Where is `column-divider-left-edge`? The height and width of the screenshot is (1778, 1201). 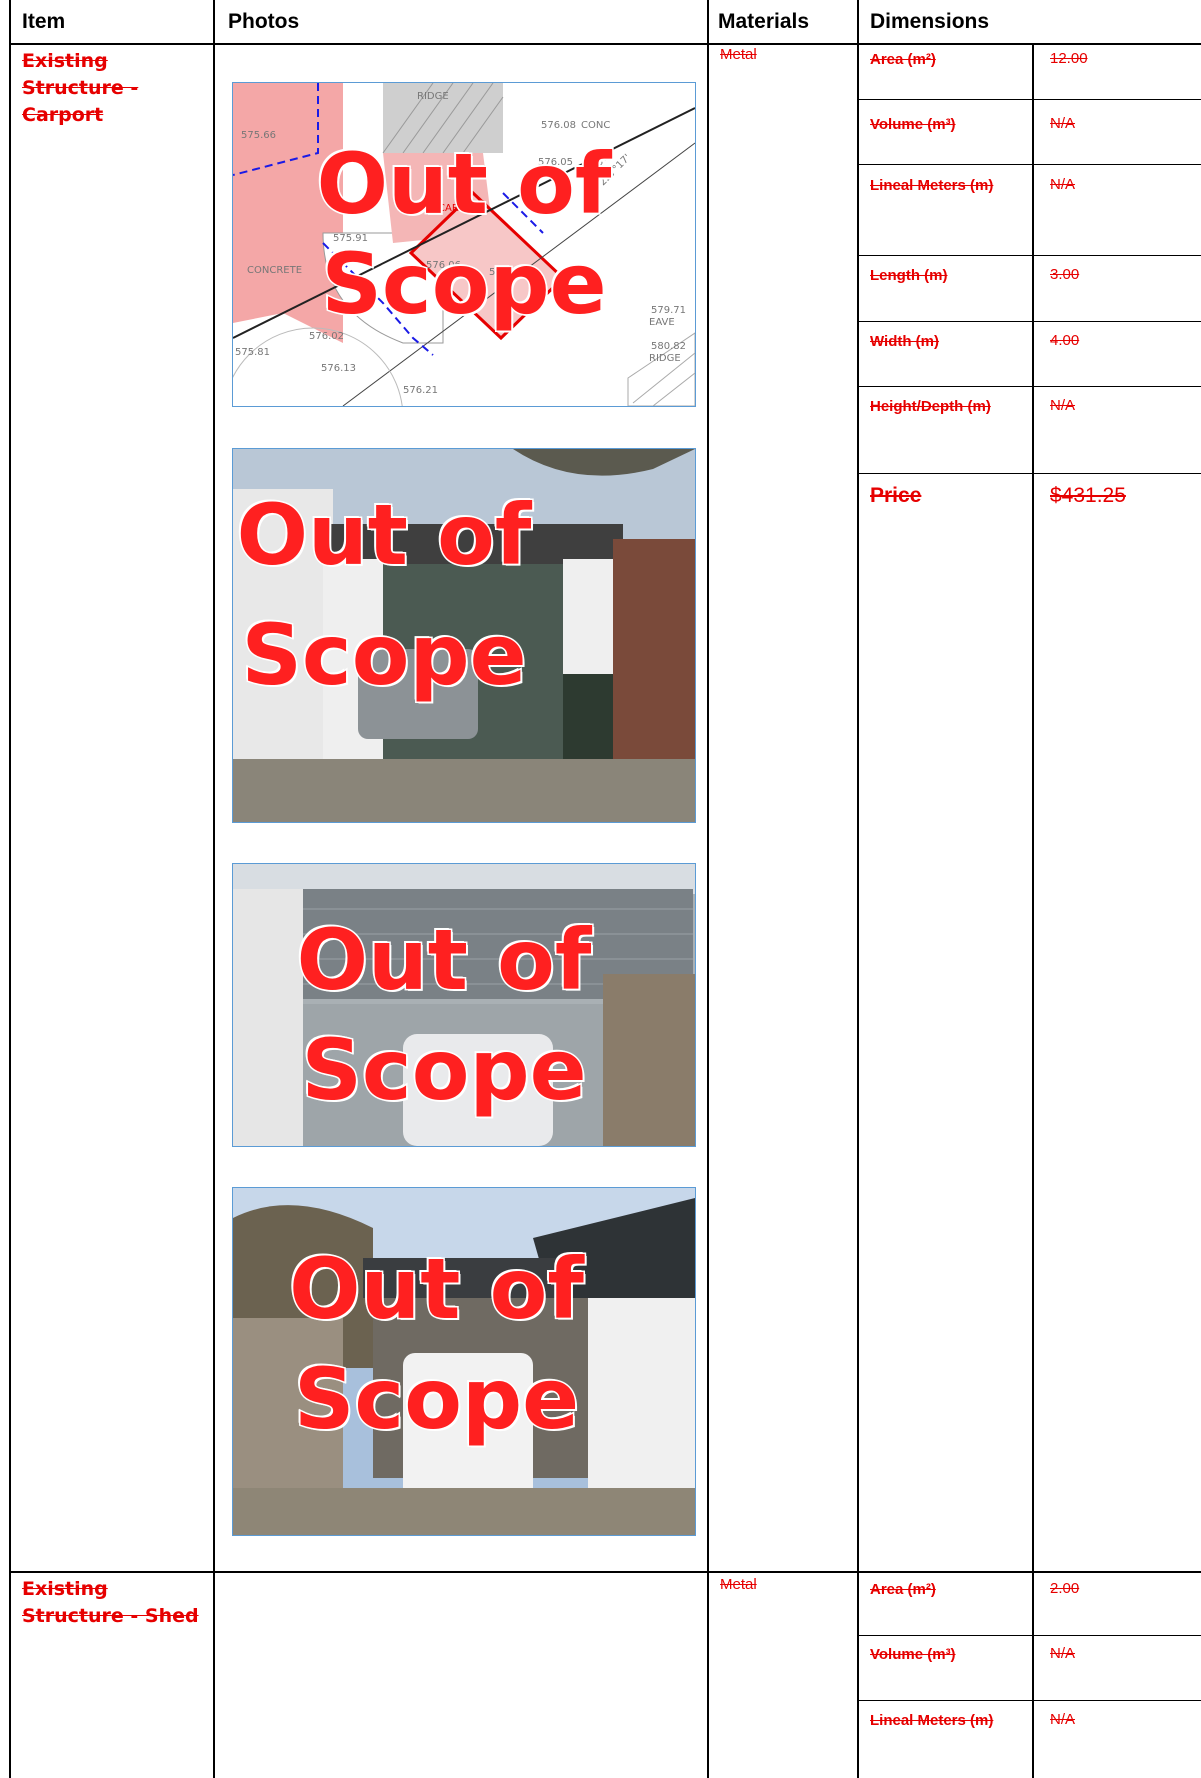
column-divider-left-edge is located at coordinates (10, 889).